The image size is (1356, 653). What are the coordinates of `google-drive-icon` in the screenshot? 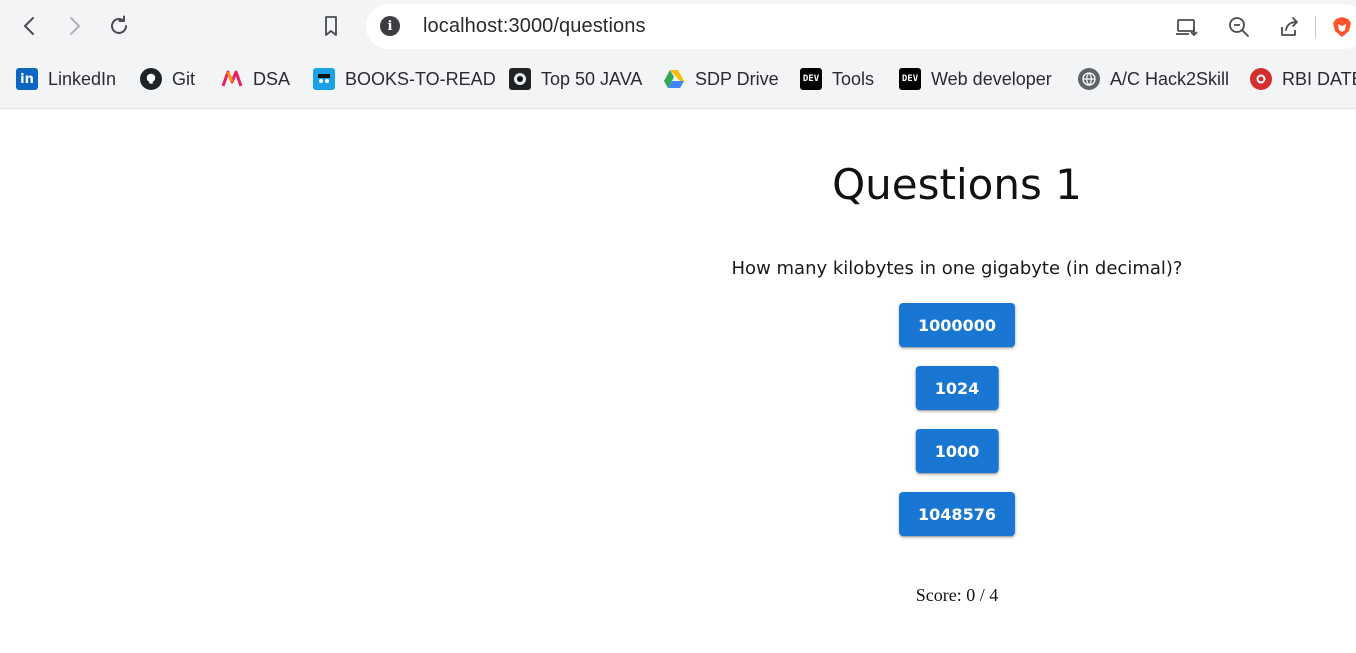 It's located at (674, 79).